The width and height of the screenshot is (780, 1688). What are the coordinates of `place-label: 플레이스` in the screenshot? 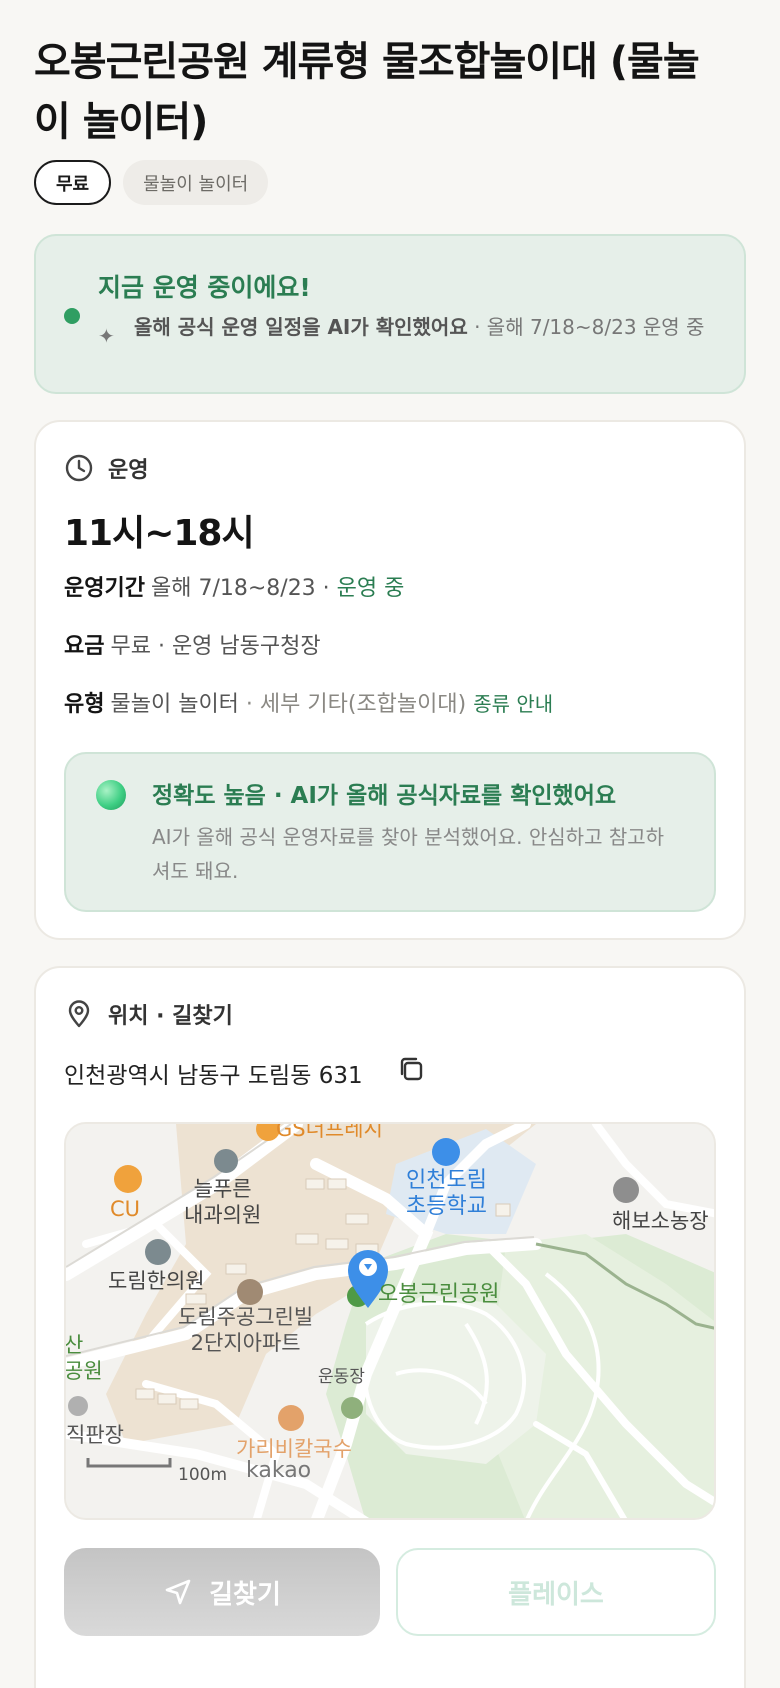 It's located at (556, 1594).